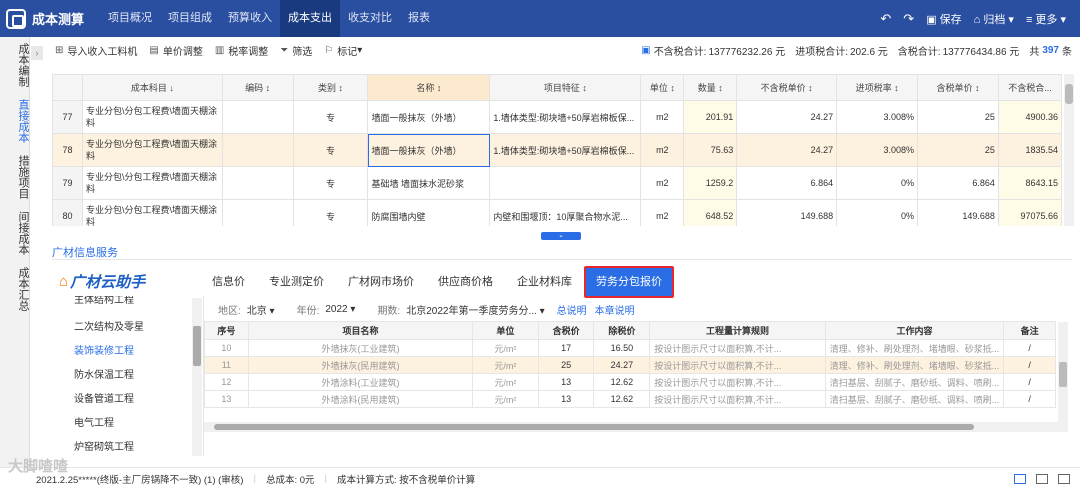  What do you see at coordinates (958, 212) in the screenshot?
I see `cell-tax_price: 149.688` at bounding box center [958, 212].